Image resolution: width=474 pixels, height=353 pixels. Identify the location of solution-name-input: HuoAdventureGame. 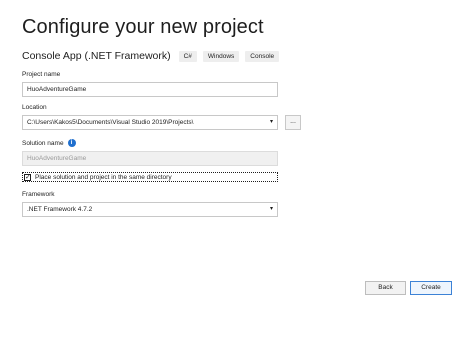
(150, 158).